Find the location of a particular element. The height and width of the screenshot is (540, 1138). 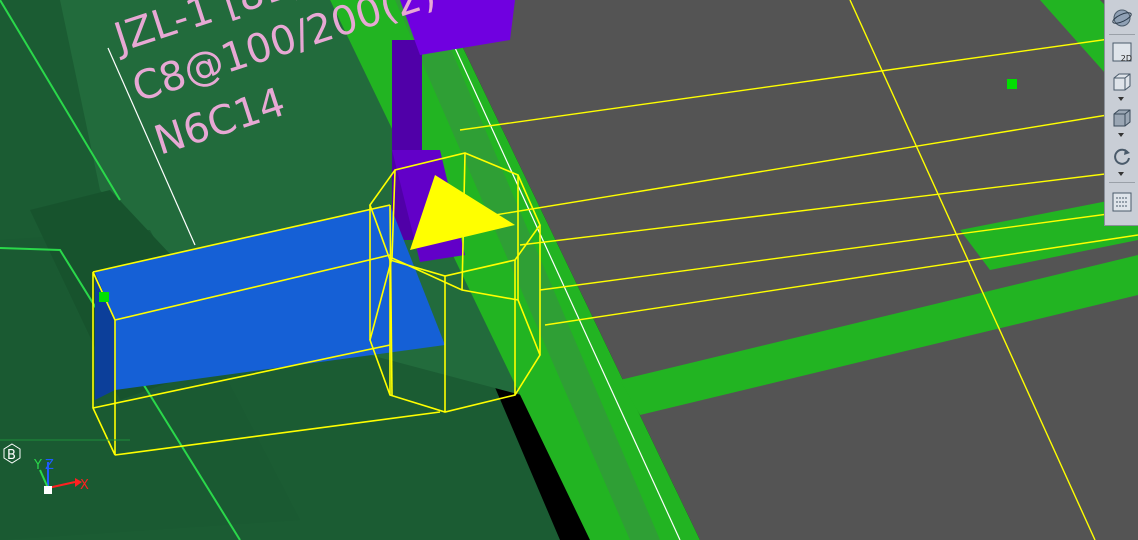

orbit-button is located at coordinates (1122, 18).